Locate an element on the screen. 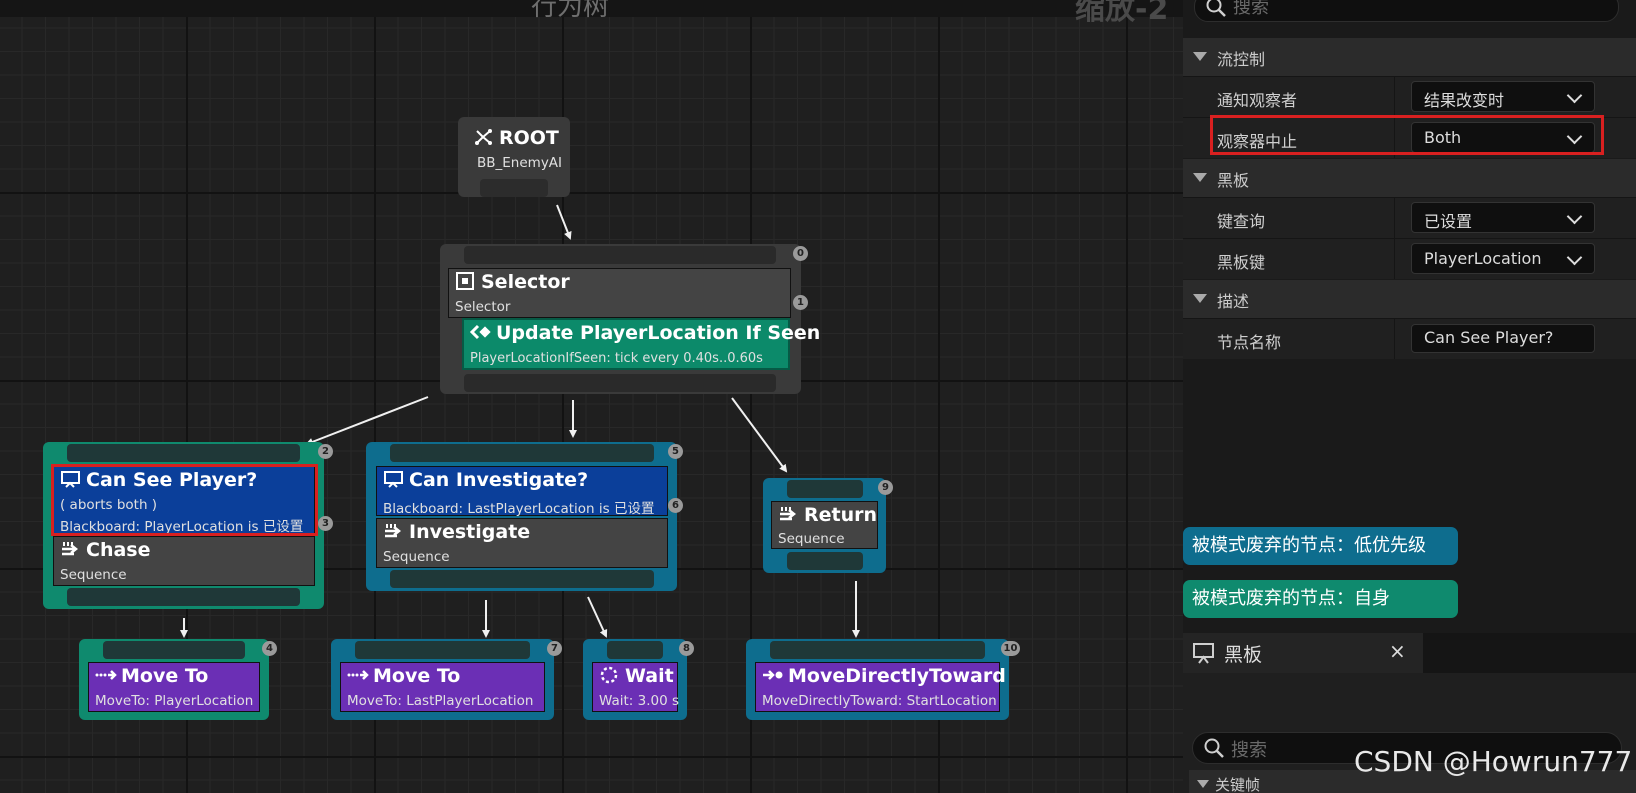 This screenshot has height=793, width=1636. move-to-last-node: Move To MoveTo: LastPlayerLocation 7 is located at coordinates (446, 679).